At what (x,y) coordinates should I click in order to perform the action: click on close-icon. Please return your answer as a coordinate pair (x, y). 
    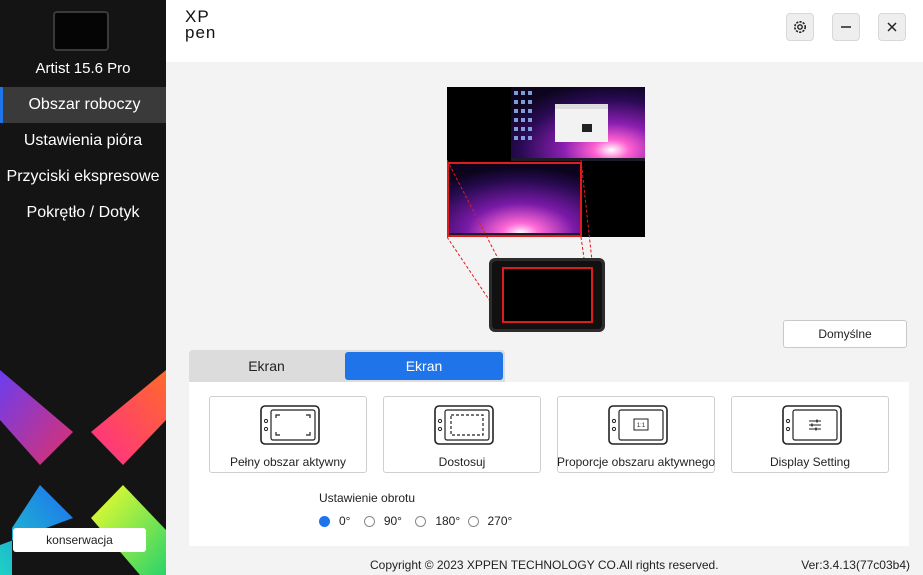
    Looking at the image, I should click on (892, 27).